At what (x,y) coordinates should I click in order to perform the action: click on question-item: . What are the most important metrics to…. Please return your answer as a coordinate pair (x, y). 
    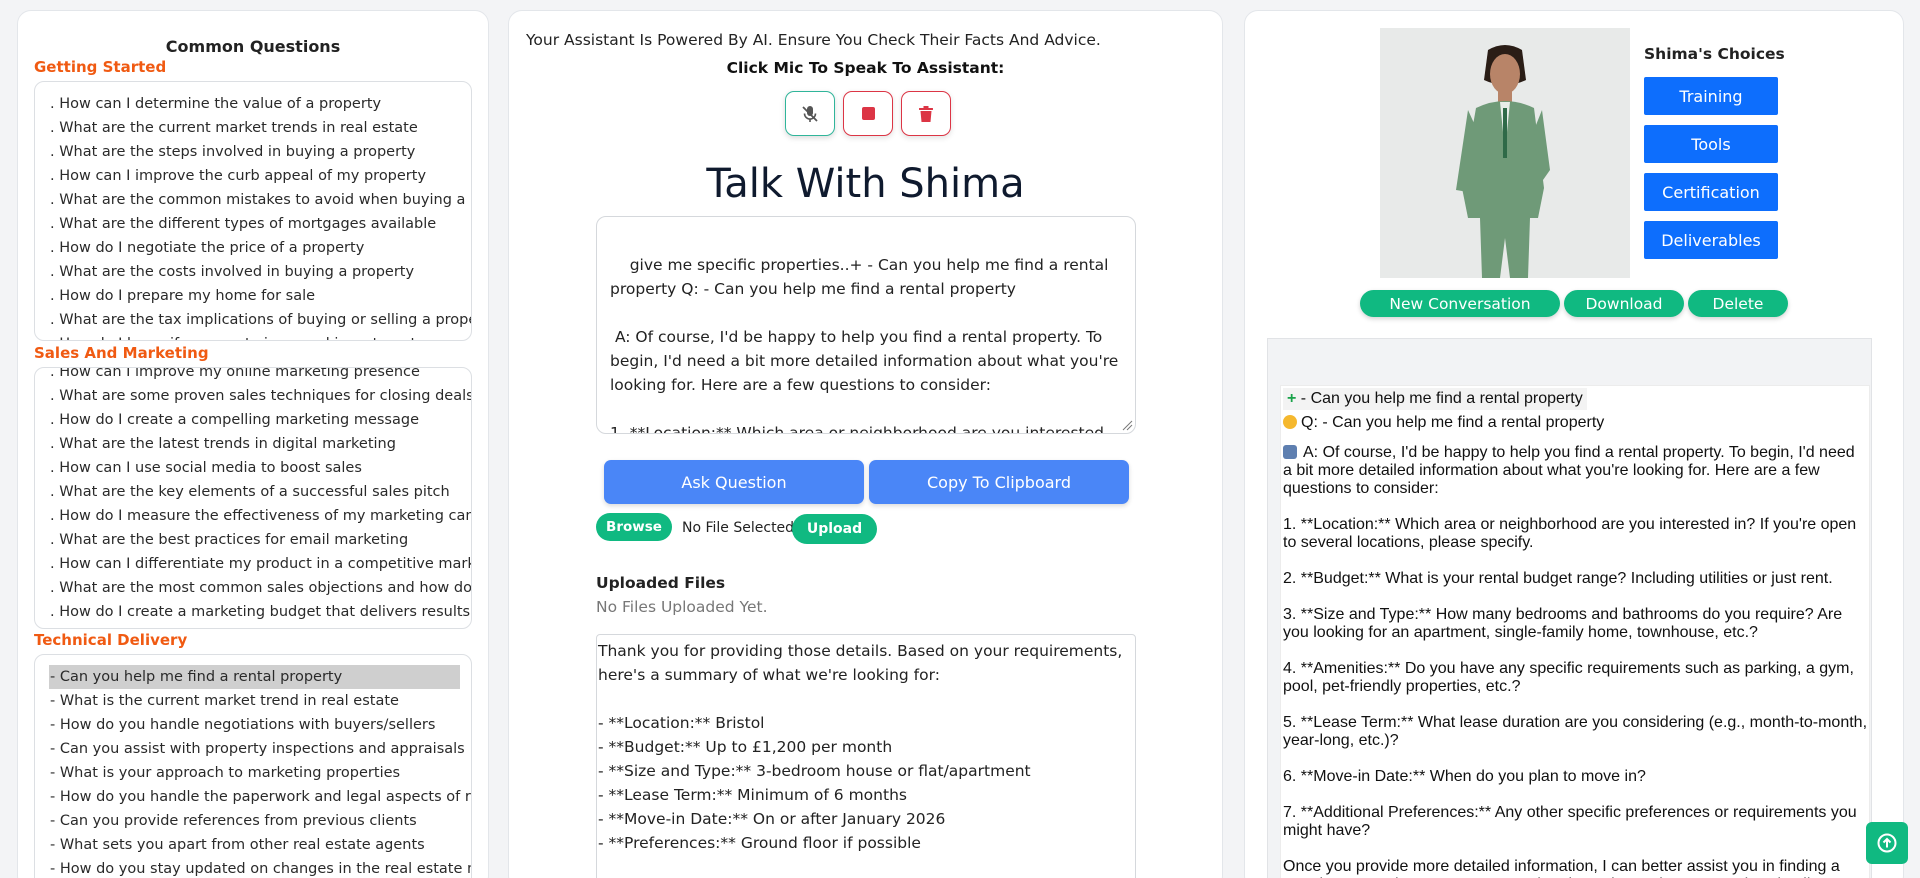
    Looking at the image, I should click on (254, 626).